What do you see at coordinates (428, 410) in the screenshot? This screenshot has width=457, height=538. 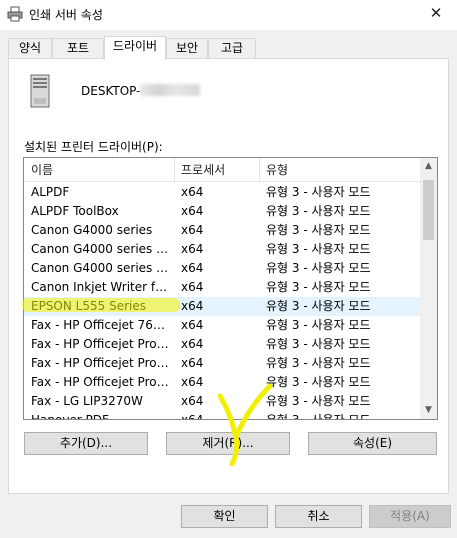 I see `scroll-down-icon: ▼` at bounding box center [428, 410].